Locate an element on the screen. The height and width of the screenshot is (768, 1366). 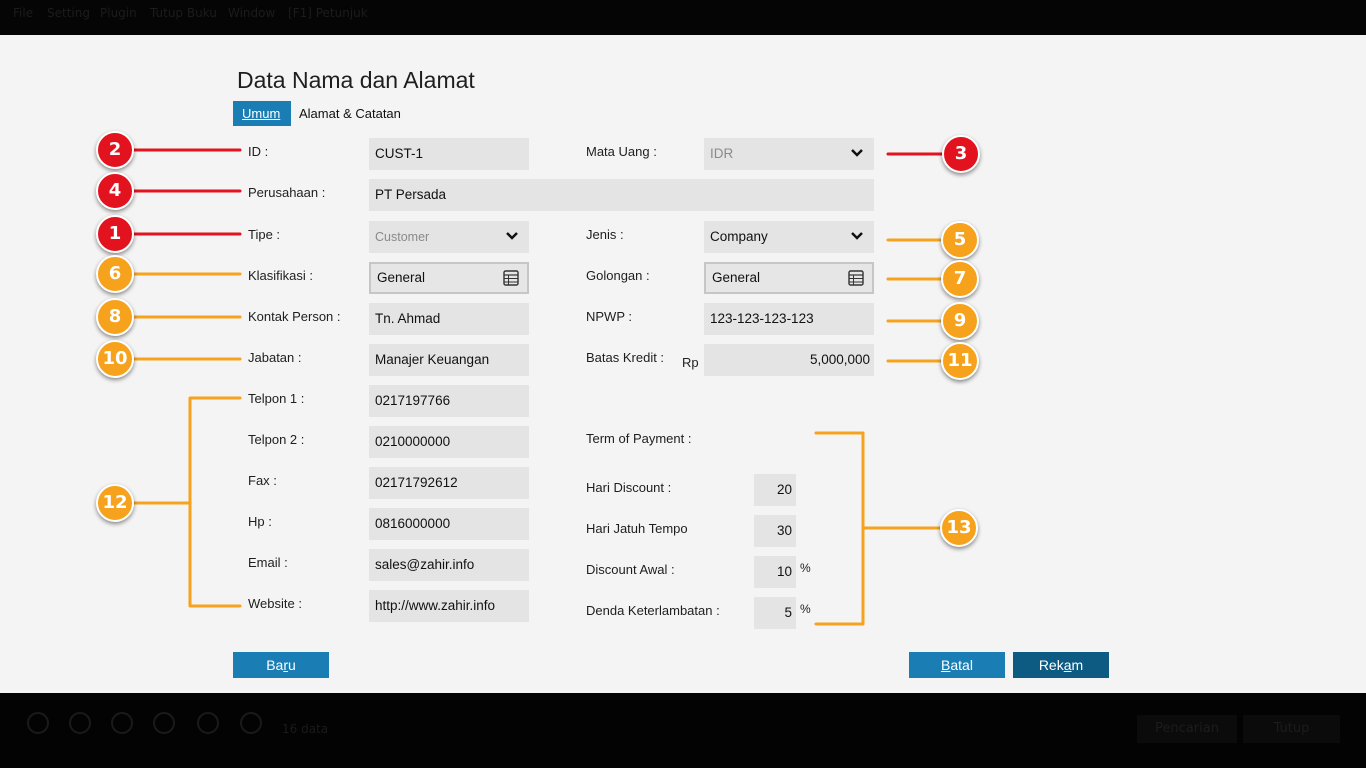
baru-label-post: u is located at coordinates (292, 665).